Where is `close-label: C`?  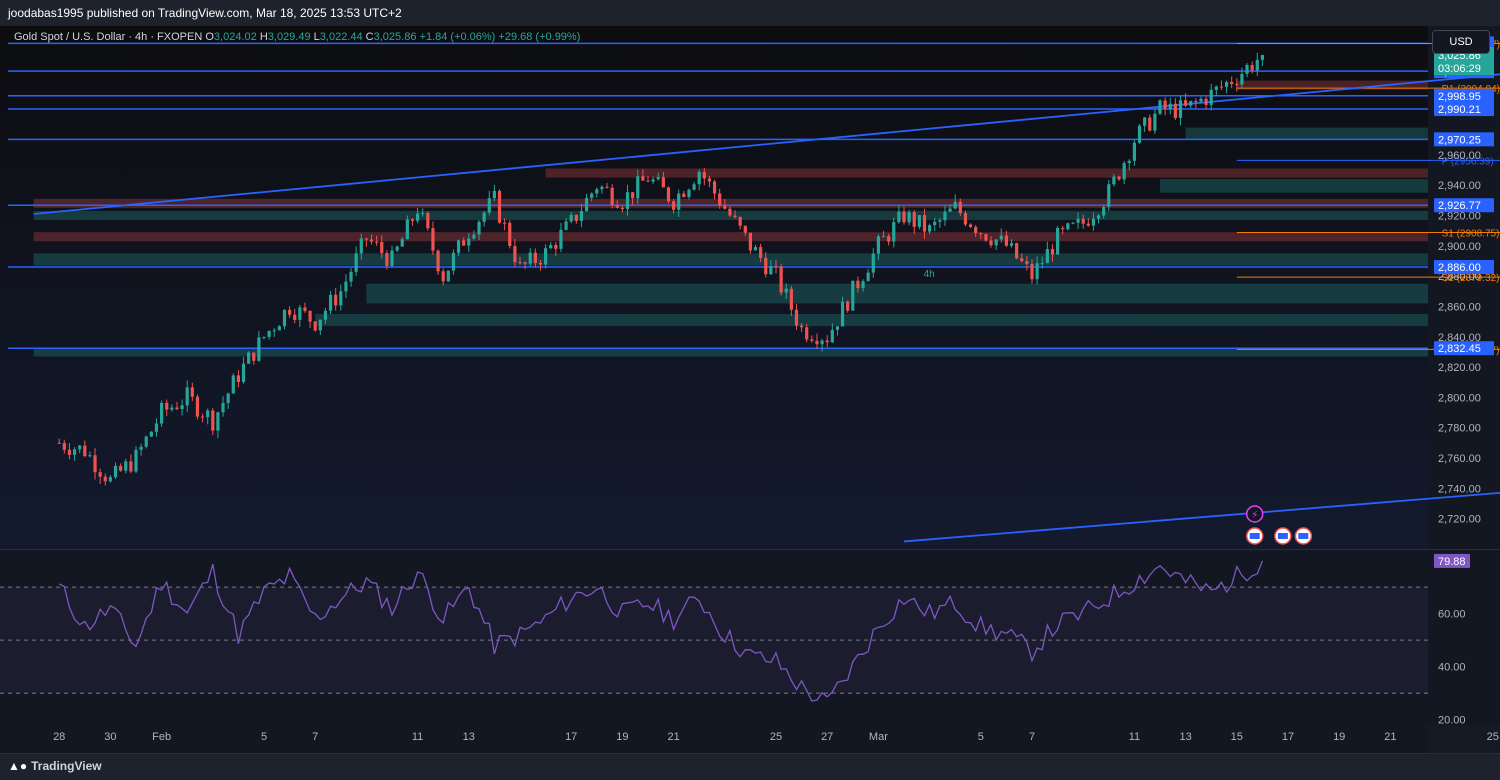 close-label: C is located at coordinates (369, 37).